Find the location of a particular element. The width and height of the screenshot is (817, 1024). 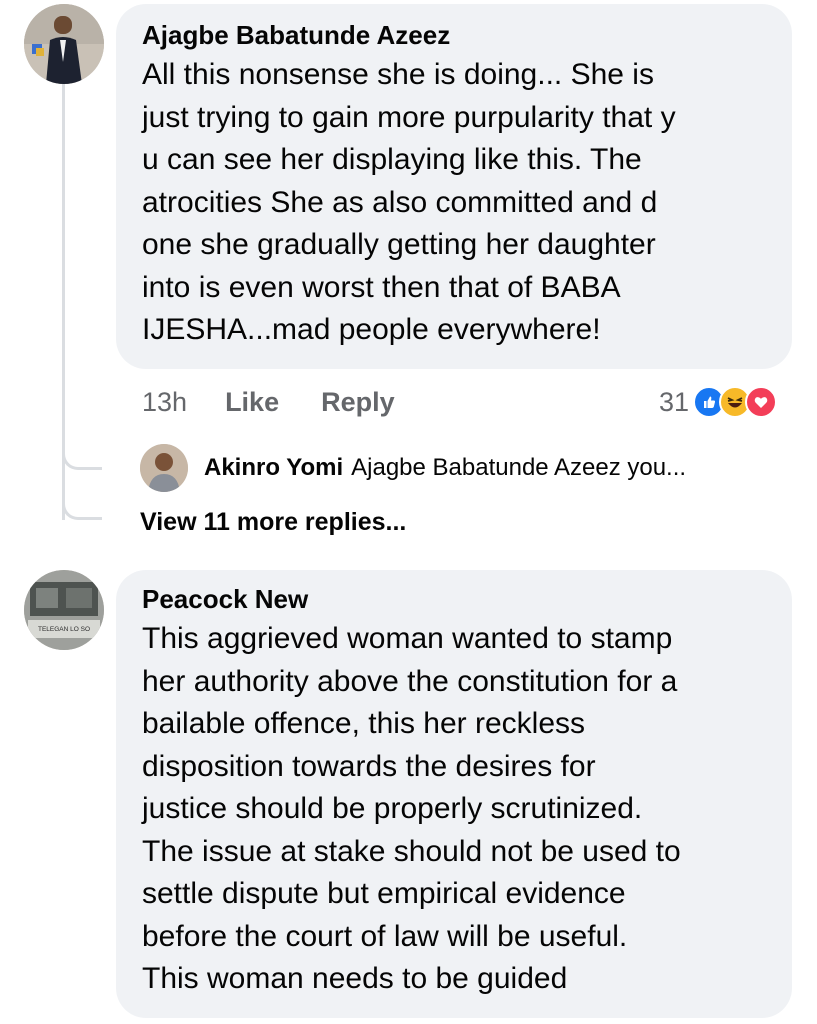

comment-timestamp: 13h is located at coordinates (164, 402).